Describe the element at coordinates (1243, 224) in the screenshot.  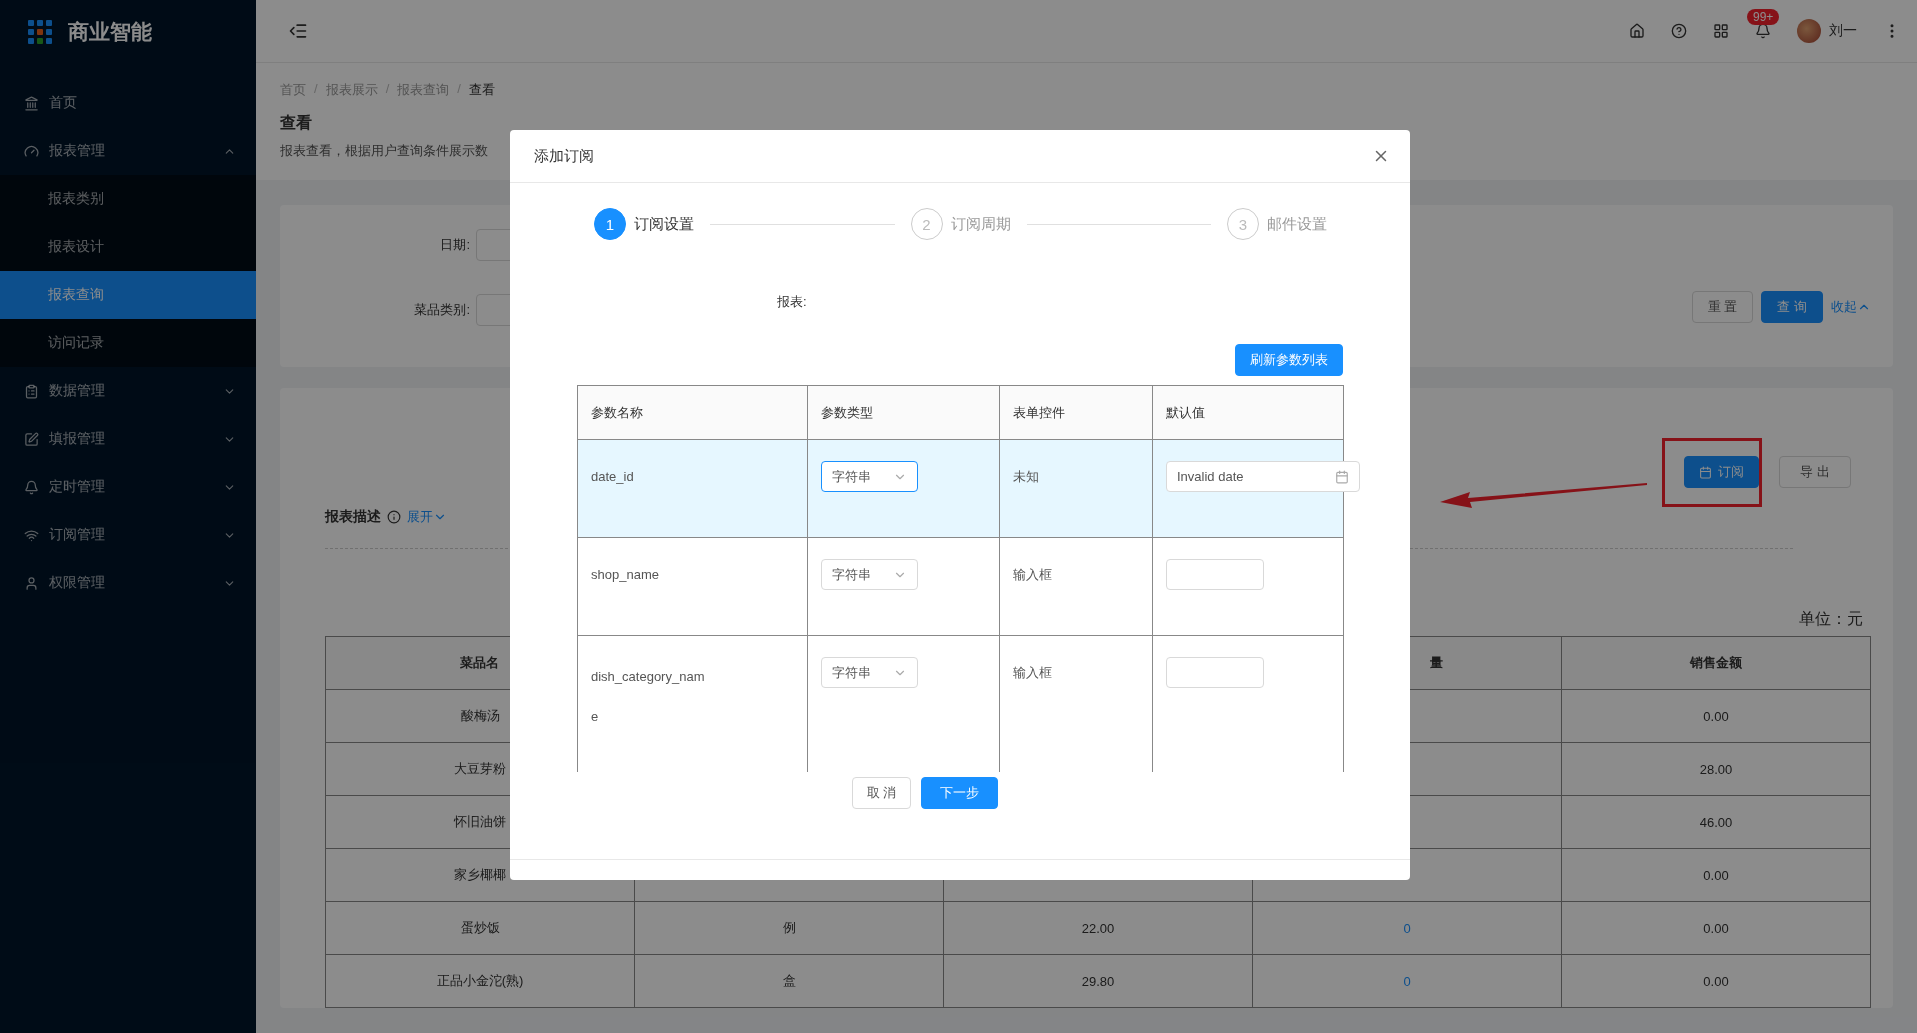
I see `step-number: 3` at that location.